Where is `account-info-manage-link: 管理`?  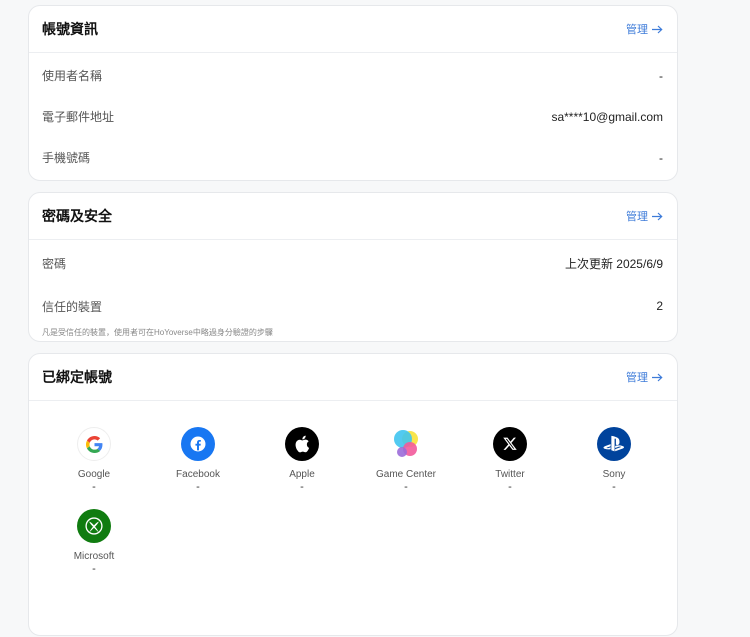
account-info-manage-link: 管理 is located at coordinates (644, 29).